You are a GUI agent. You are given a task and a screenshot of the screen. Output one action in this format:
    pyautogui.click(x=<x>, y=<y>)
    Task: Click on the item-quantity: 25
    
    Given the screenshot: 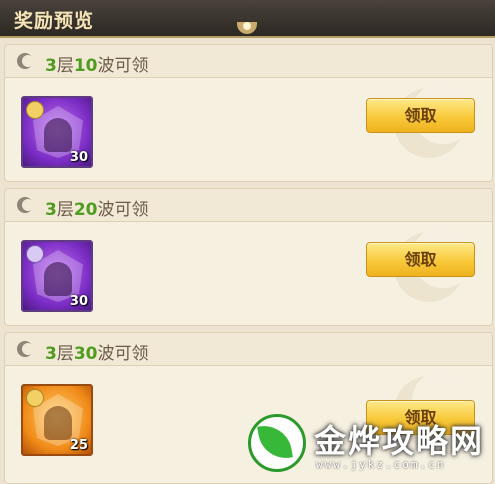 What is the action you would take?
    pyautogui.click(x=78, y=445)
    